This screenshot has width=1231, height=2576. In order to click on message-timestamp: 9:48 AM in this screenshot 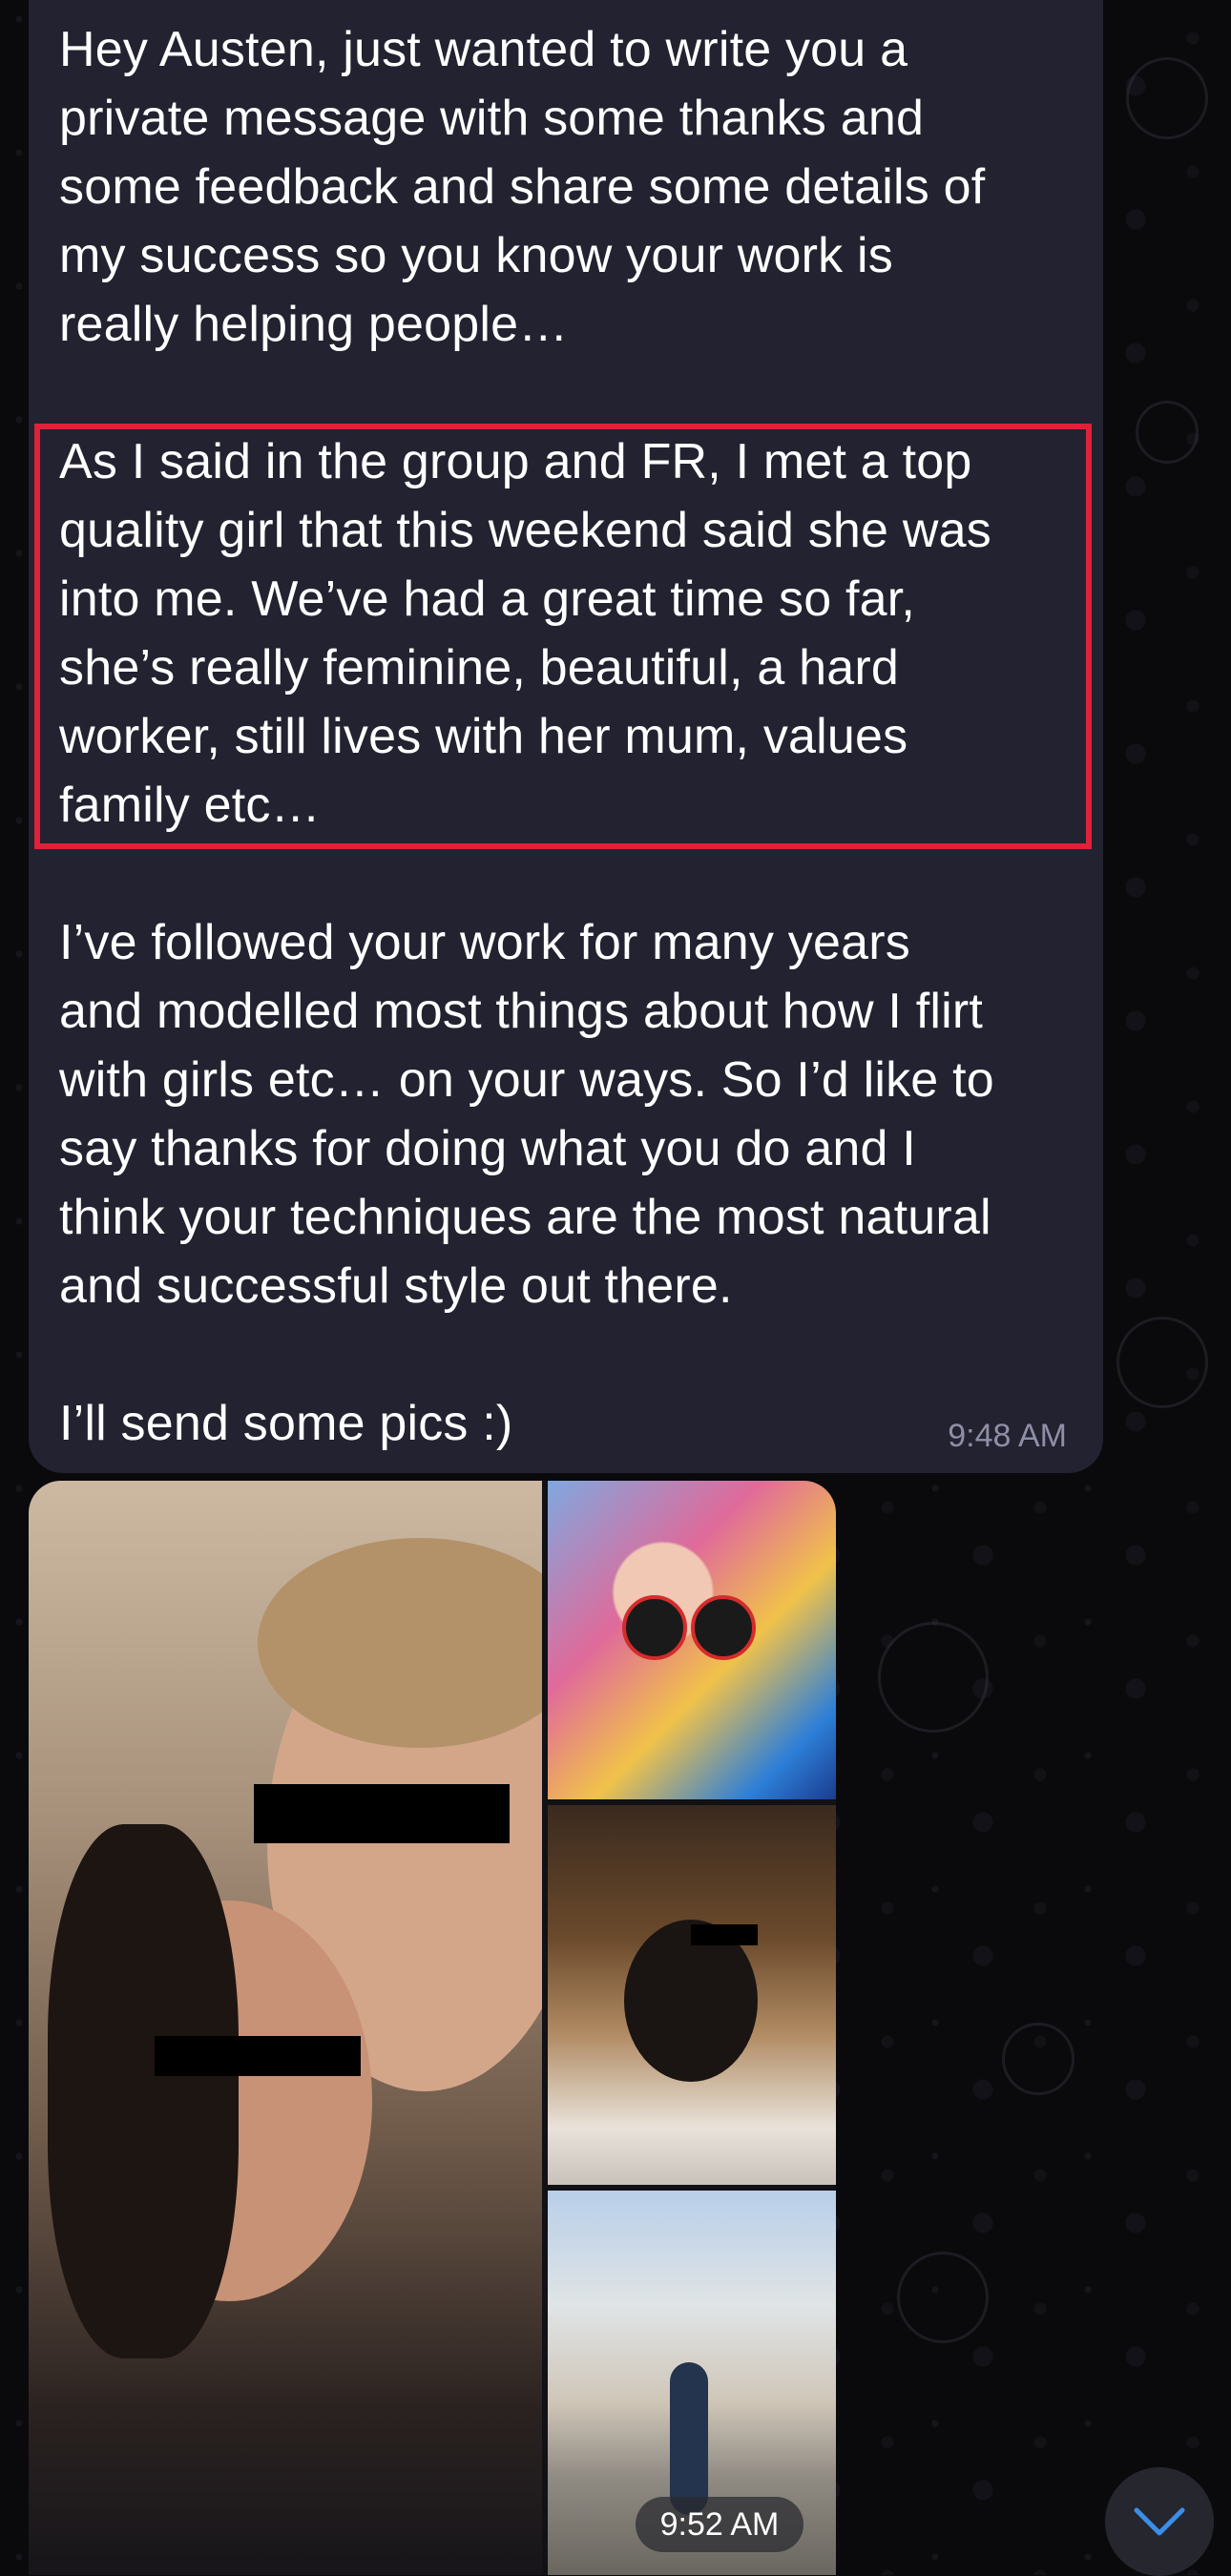, I will do `click(1008, 1436)`.